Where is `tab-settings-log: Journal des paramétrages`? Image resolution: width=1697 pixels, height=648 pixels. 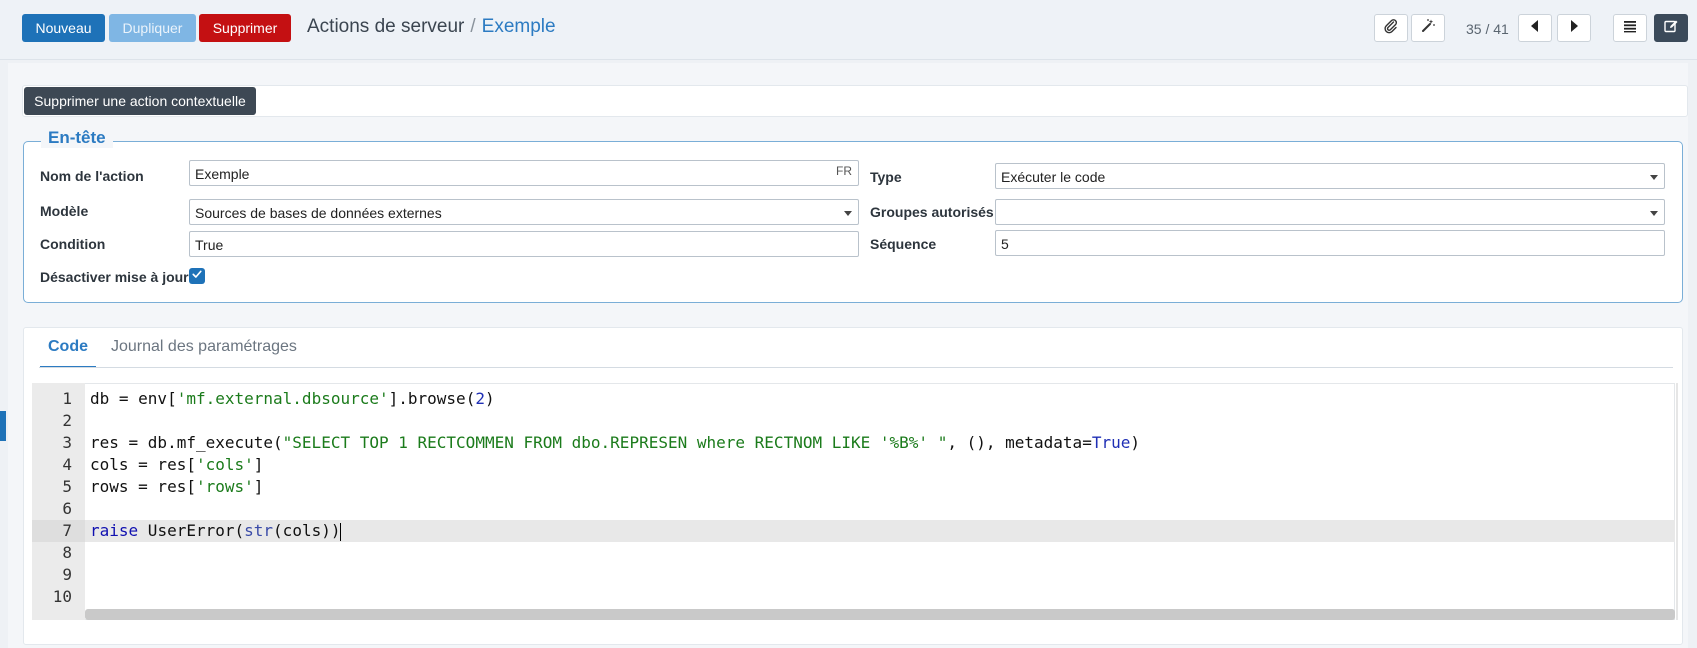 tab-settings-log: Journal des paramétrages is located at coordinates (204, 347).